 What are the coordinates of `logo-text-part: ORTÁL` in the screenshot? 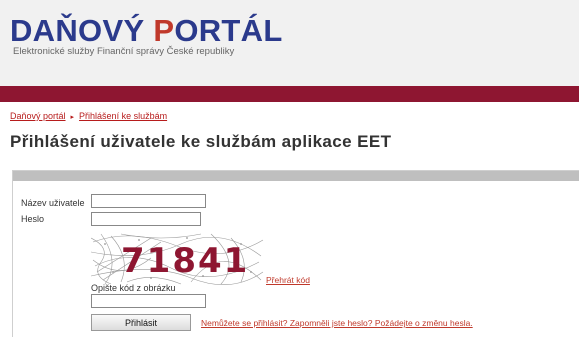 It's located at (228, 30).